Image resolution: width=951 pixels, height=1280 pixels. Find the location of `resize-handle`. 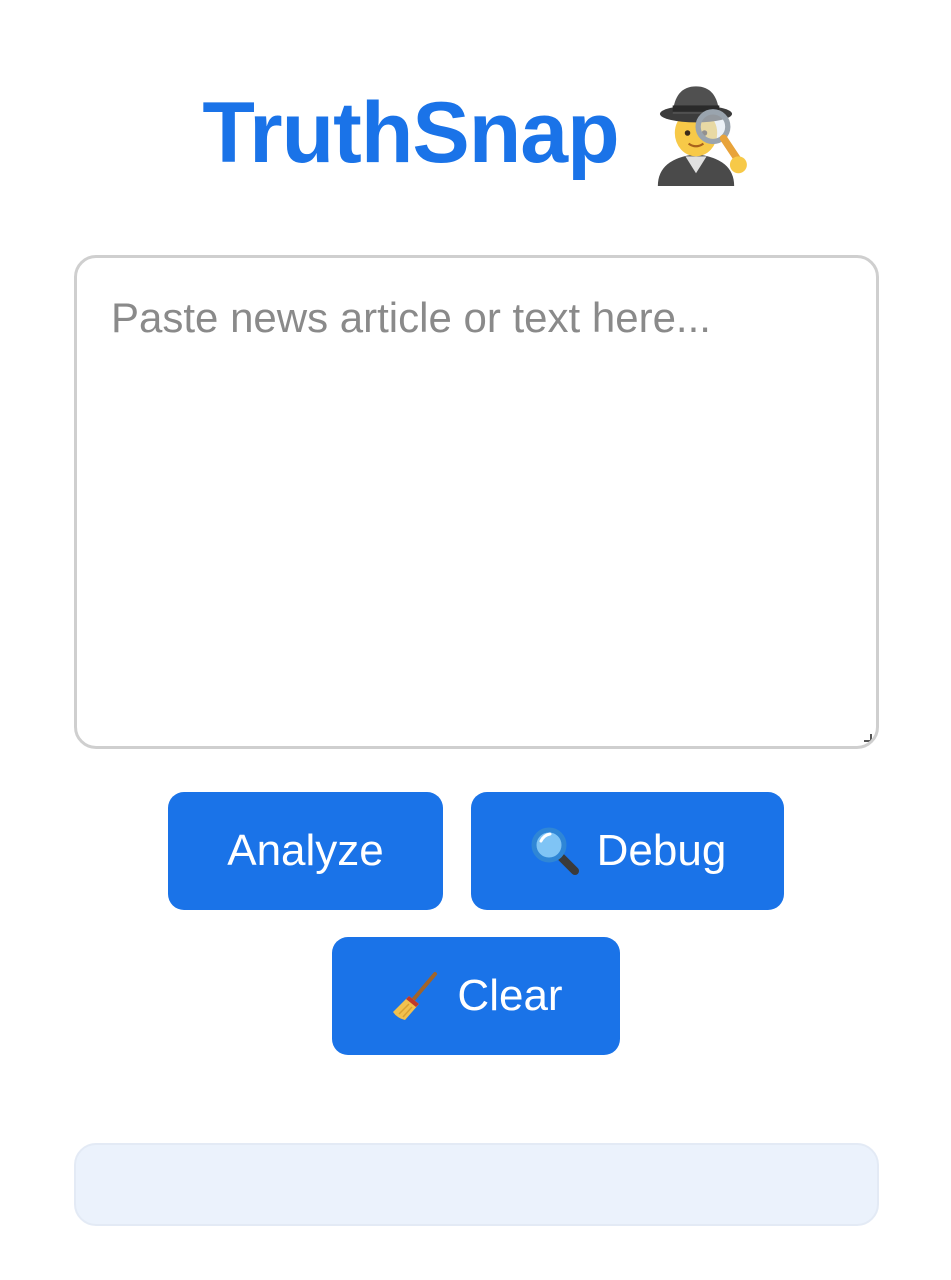

resize-handle is located at coordinates (868, 738).